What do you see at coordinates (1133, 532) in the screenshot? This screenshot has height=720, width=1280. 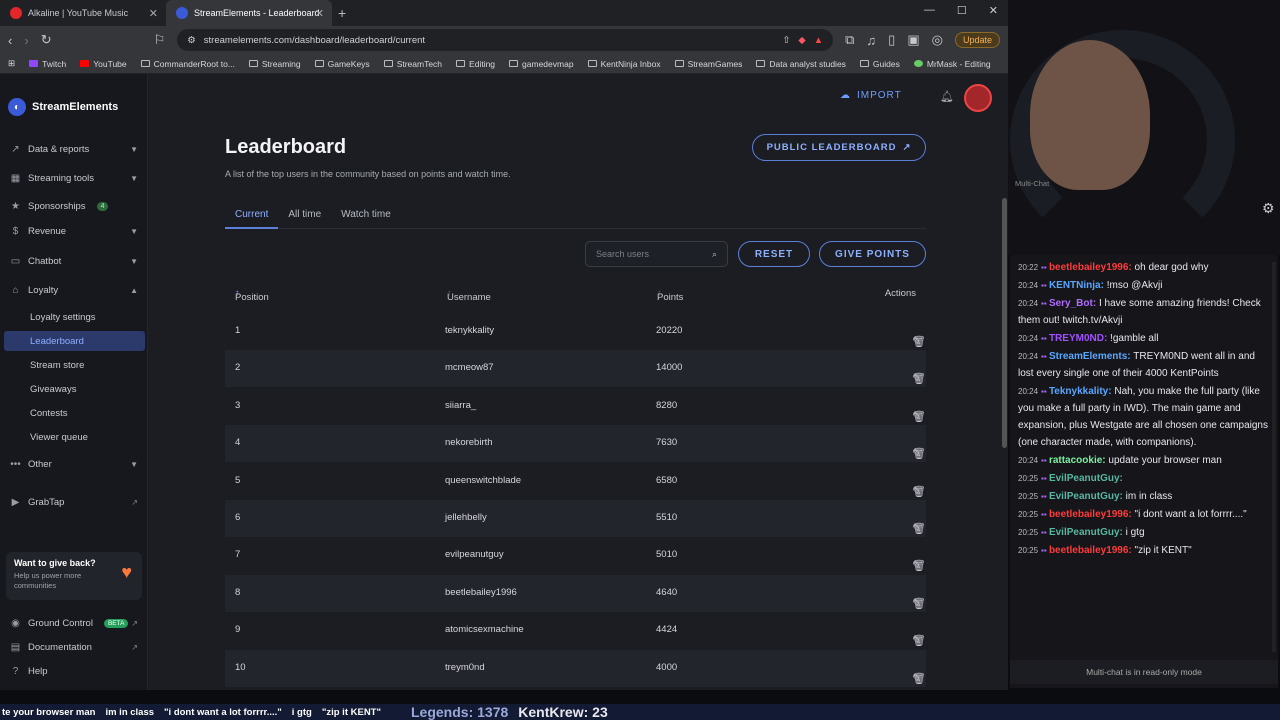 I see `chat-text: i gtg` at bounding box center [1133, 532].